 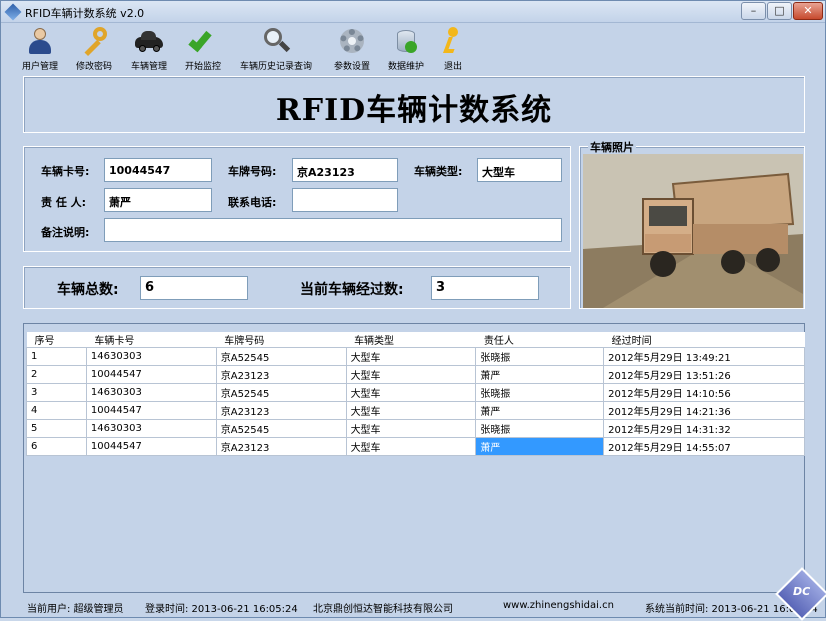 I want to click on grid-cell: 2012年5月29日 14:21:36, so click(x=704, y=410).